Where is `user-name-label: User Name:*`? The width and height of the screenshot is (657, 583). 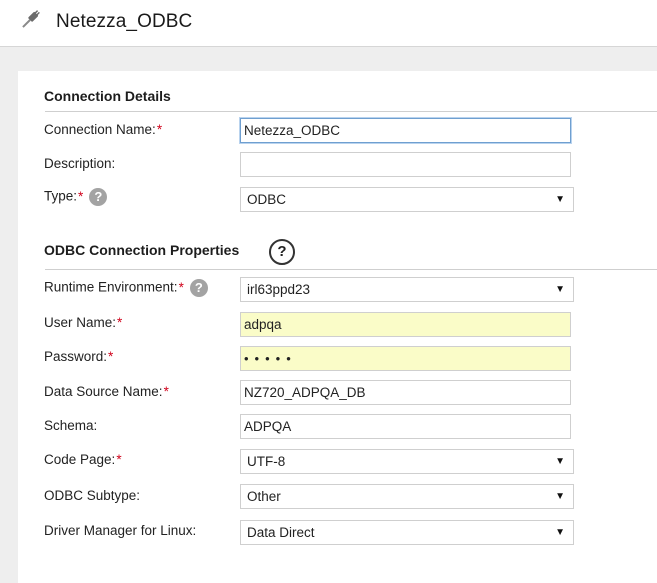 user-name-label: User Name:* is located at coordinates (83, 322).